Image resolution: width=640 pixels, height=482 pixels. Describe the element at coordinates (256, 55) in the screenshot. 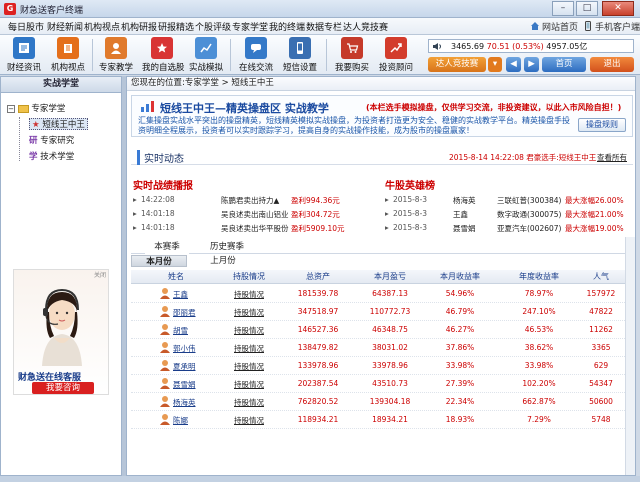

I see `toolbar-online-chat-button: 在线交流` at that location.